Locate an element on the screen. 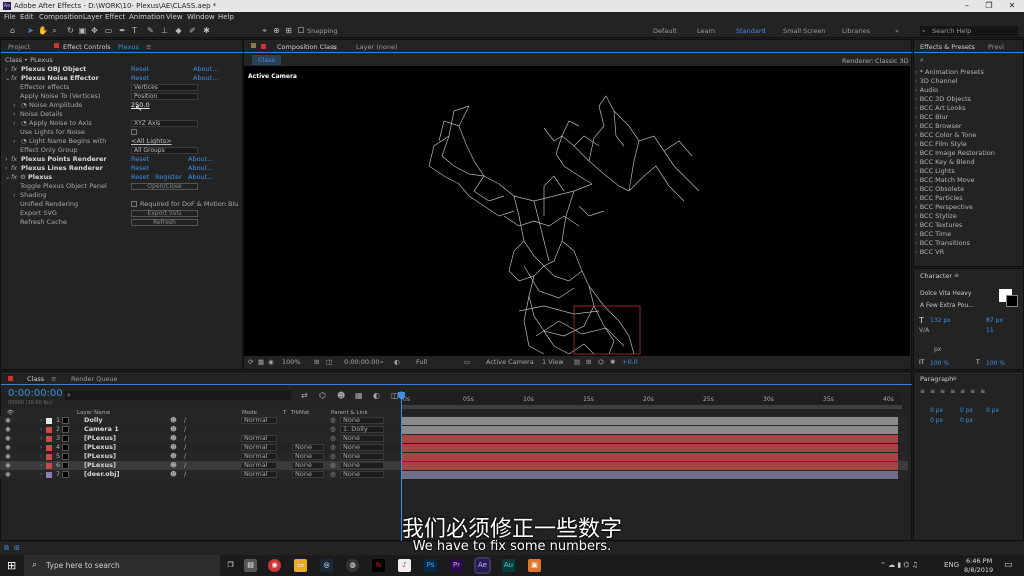 The image size is (1024, 576). timeline-layer-row: ◉ › 4 [PLexus] ☻ / Normal None ◎ None is located at coordinates (454, 447).